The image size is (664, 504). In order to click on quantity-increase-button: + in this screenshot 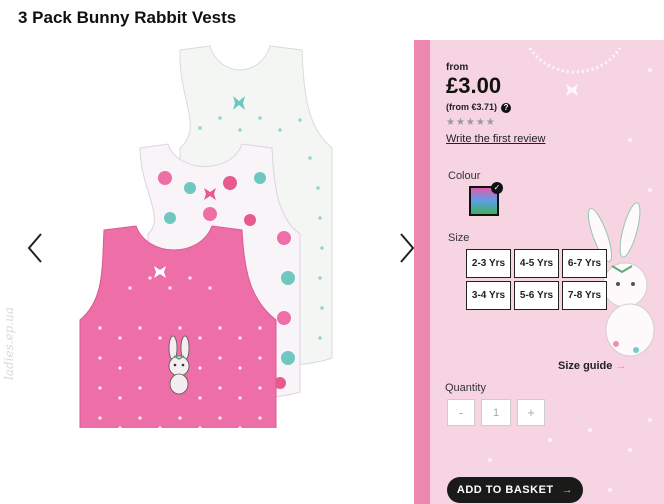, I will do `click(531, 412)`.